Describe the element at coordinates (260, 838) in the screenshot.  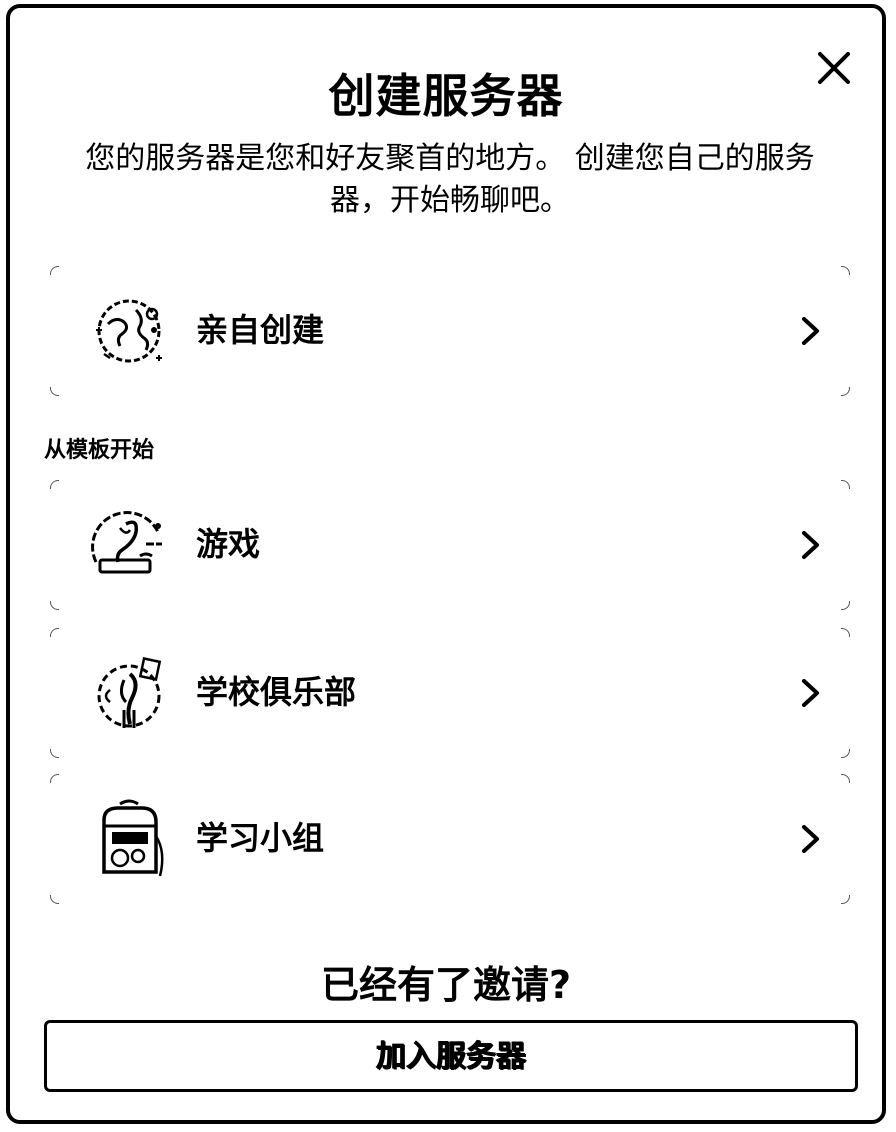
I see `option-label: 学习小组` at that location.